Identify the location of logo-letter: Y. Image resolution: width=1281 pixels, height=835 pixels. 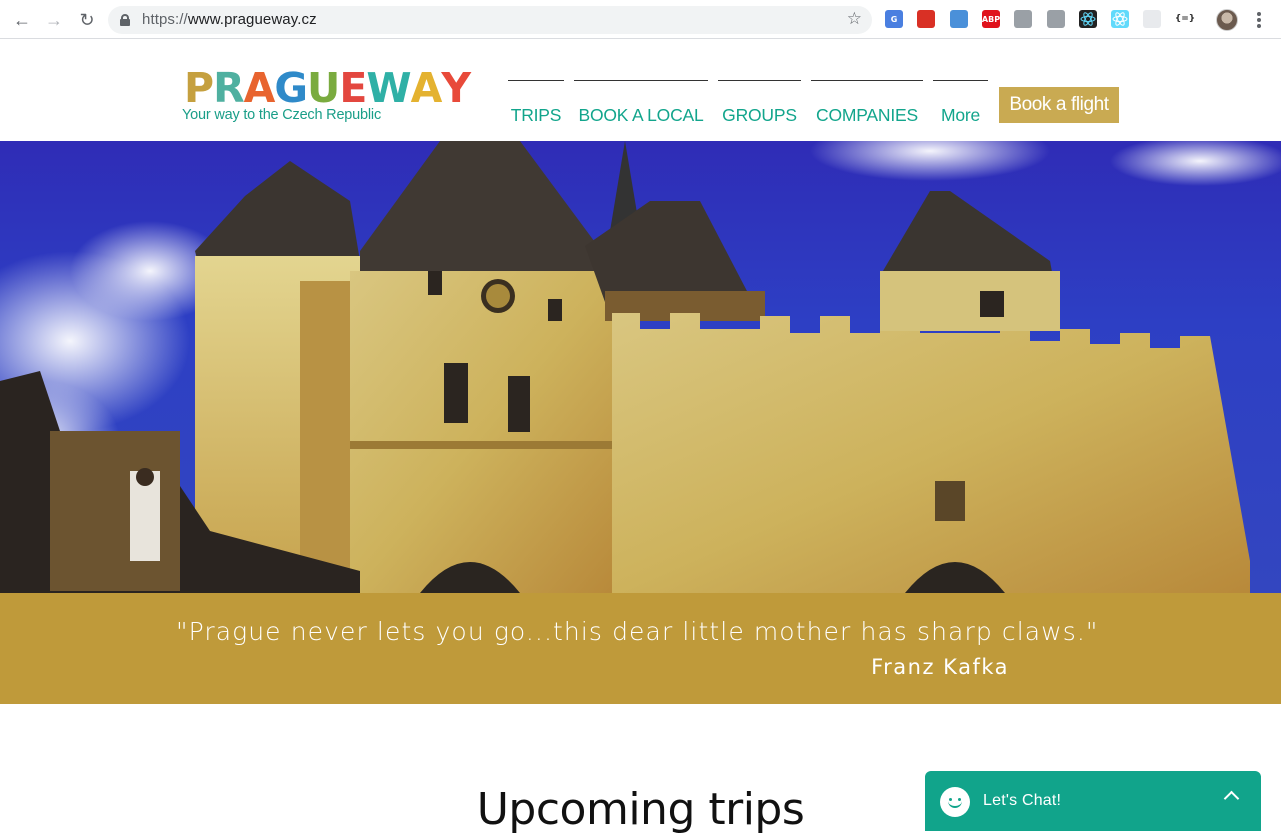
(456, 88).